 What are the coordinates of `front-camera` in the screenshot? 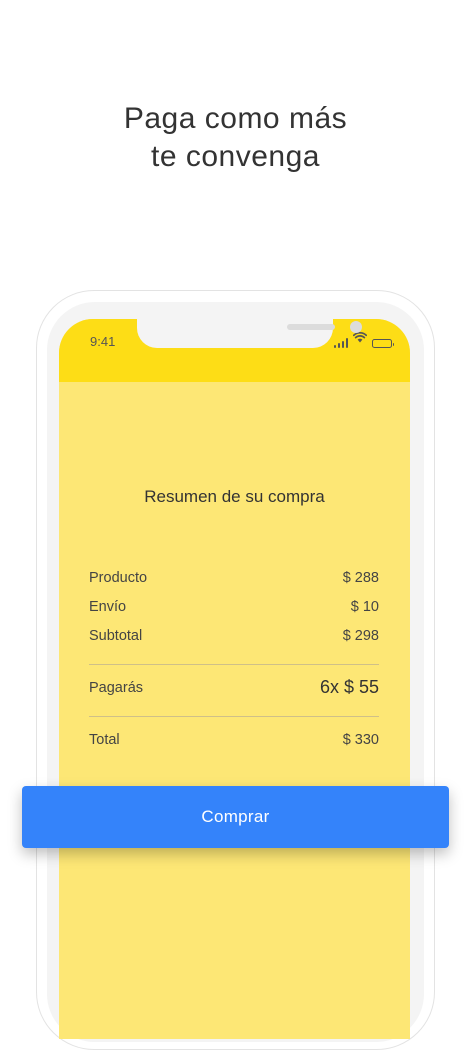 It's located at (356, 327).